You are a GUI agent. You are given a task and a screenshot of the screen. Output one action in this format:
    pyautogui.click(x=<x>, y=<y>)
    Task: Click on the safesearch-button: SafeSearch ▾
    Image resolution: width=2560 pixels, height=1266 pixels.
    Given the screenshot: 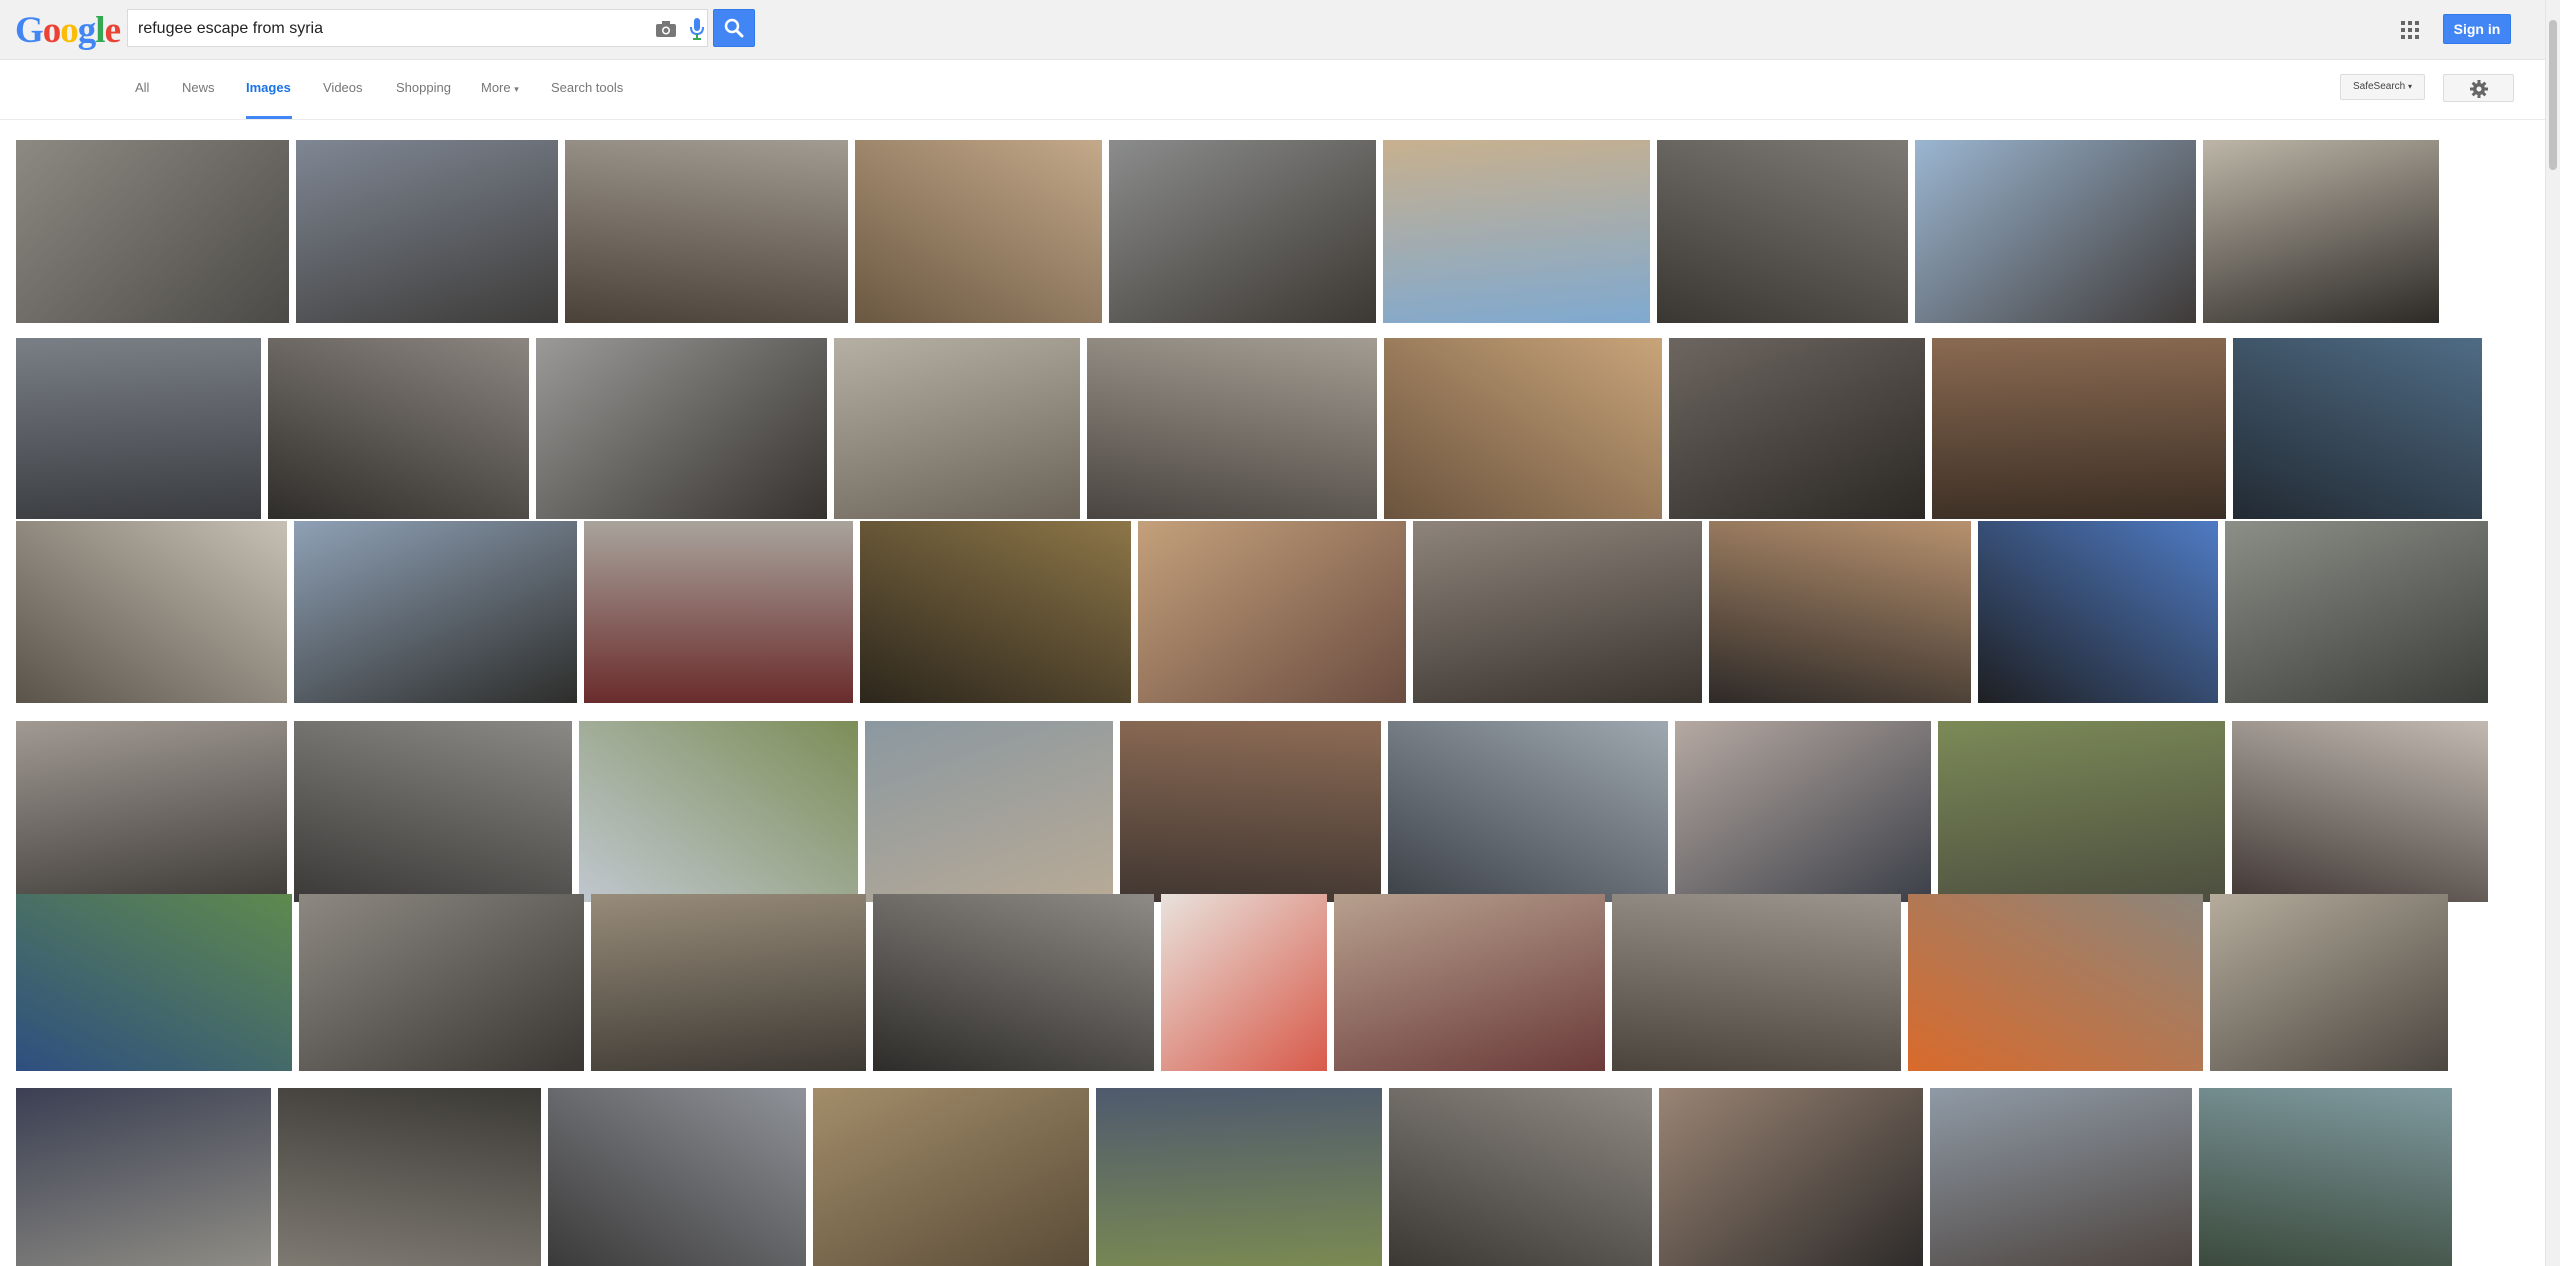 What is the action you would take?
    pyautogui.click(x=2382, y=87)
    